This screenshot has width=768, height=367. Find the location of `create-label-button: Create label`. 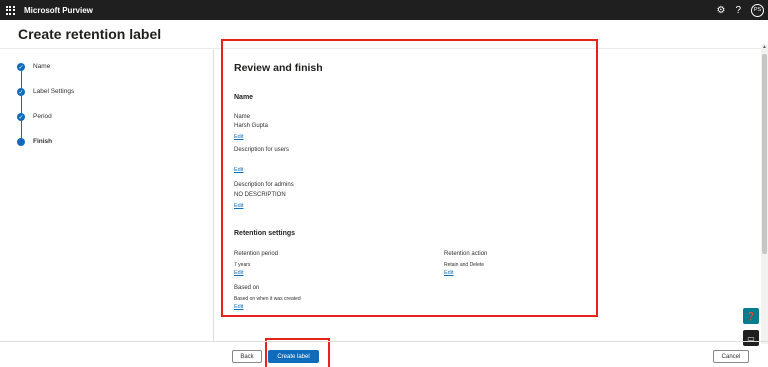

create-label-button: Create label is located at coordinates (293, 356).